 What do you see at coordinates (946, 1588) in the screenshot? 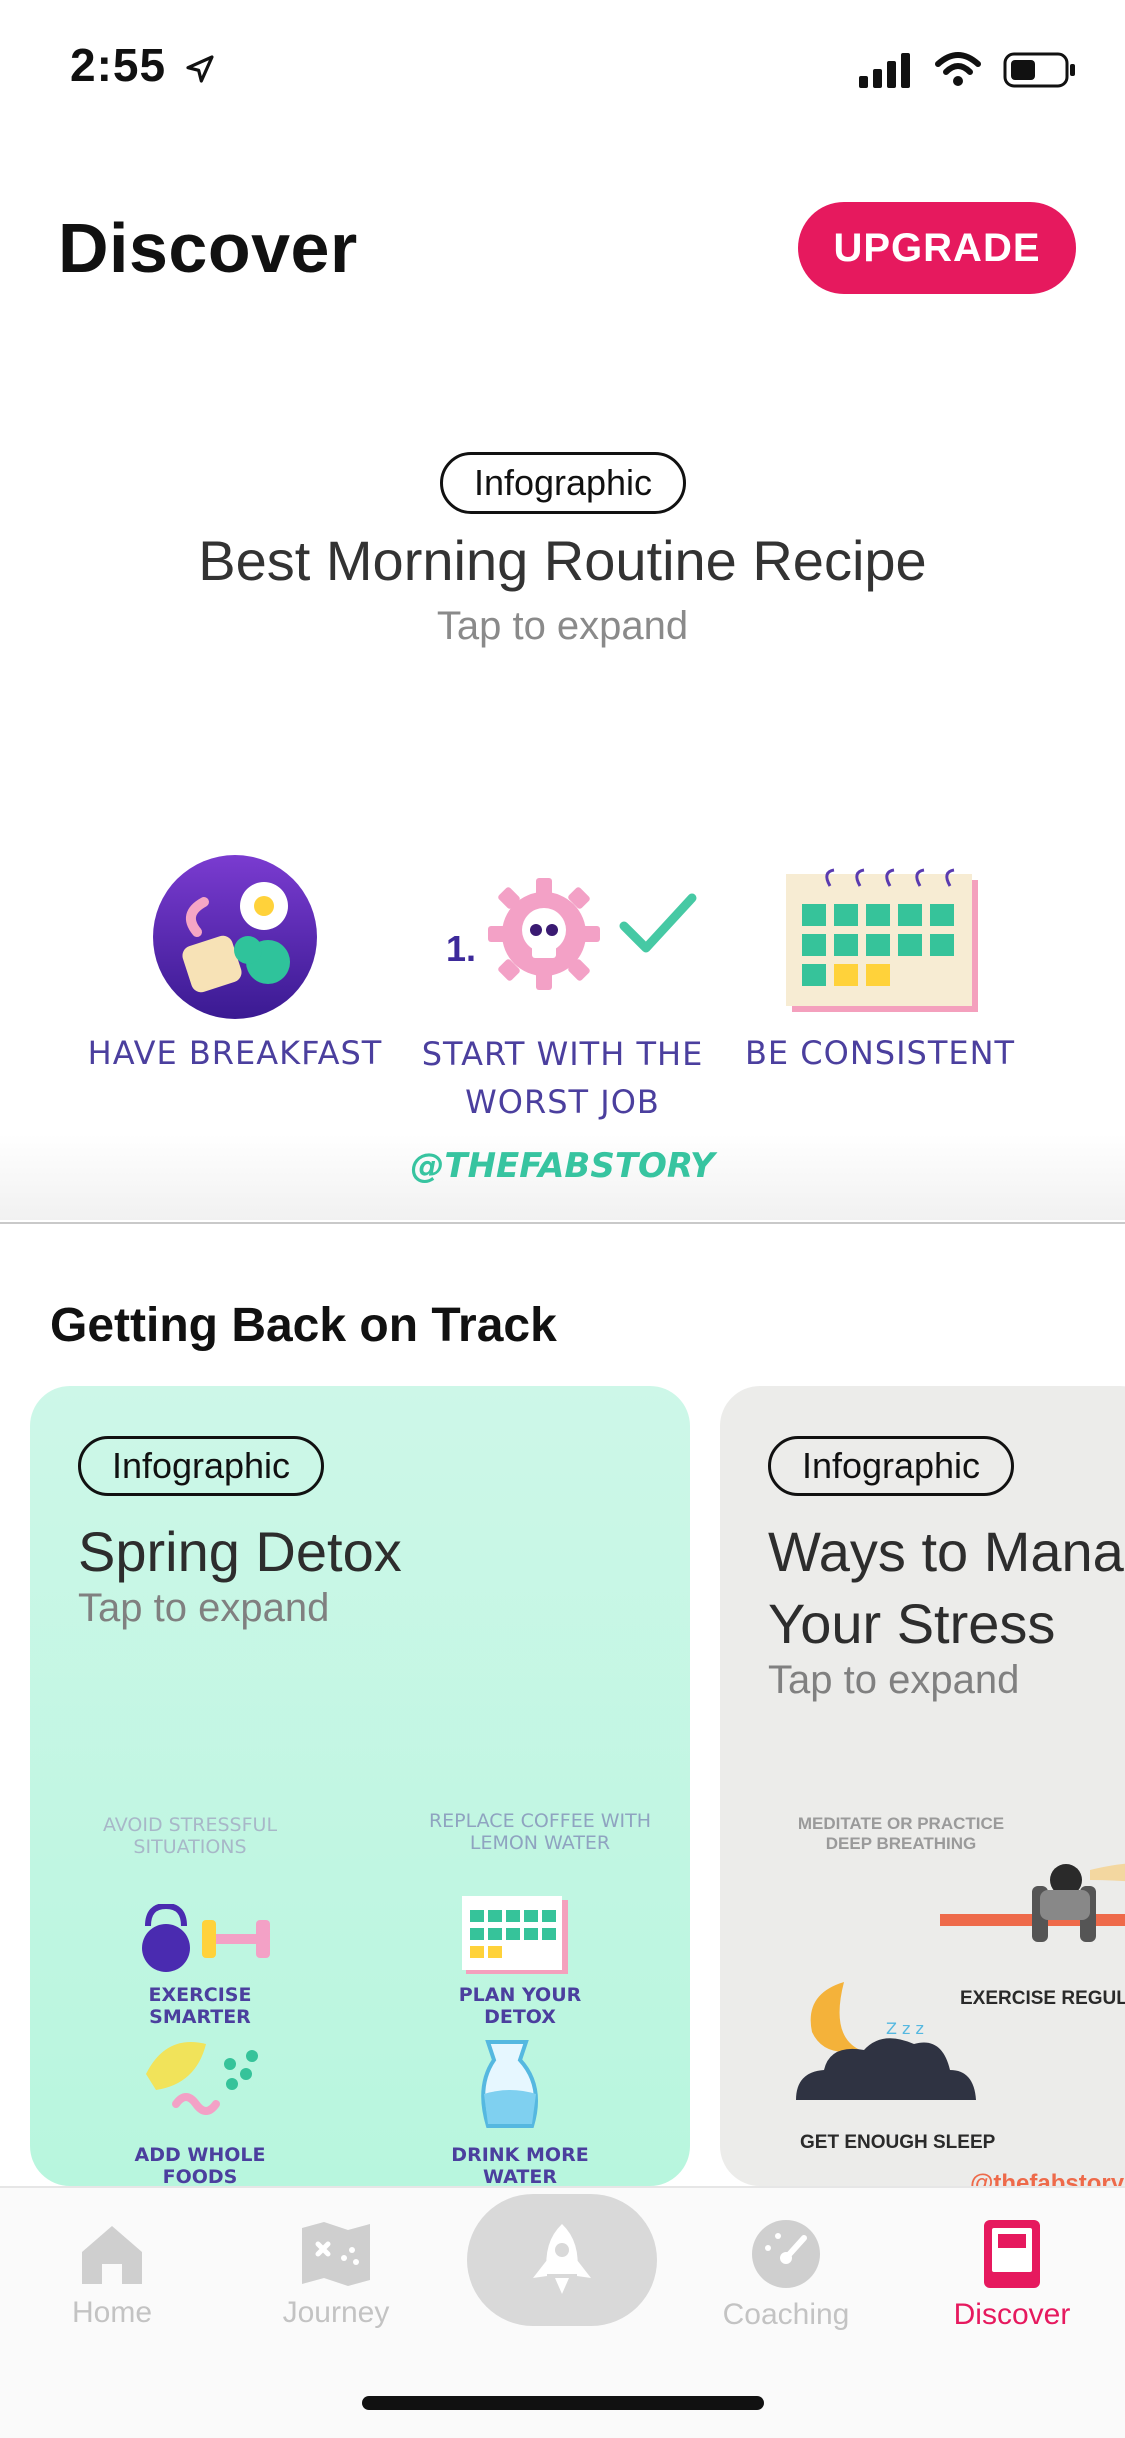
I see `card-title: Ways to Mana Your Stress` at bounding box center [946, 1588].